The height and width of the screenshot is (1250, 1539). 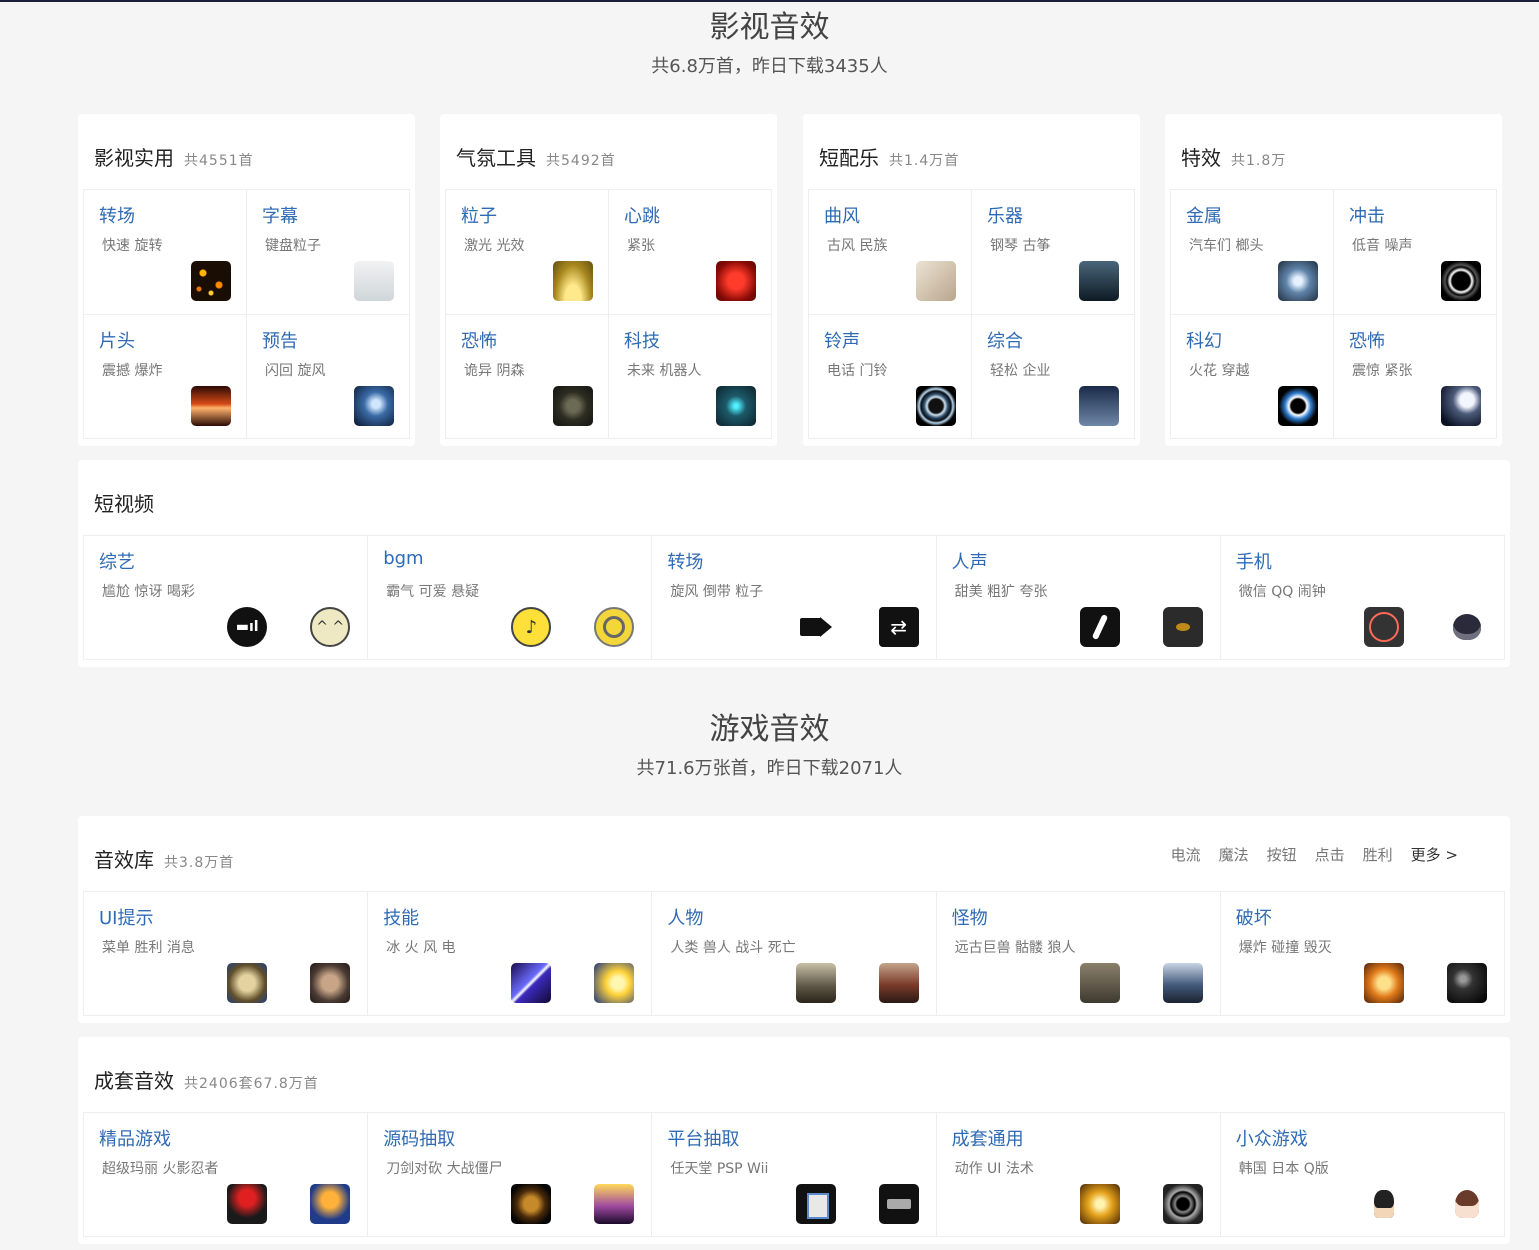 I want to click on ink-painting-thumbnail, so click(x=936, y=281).